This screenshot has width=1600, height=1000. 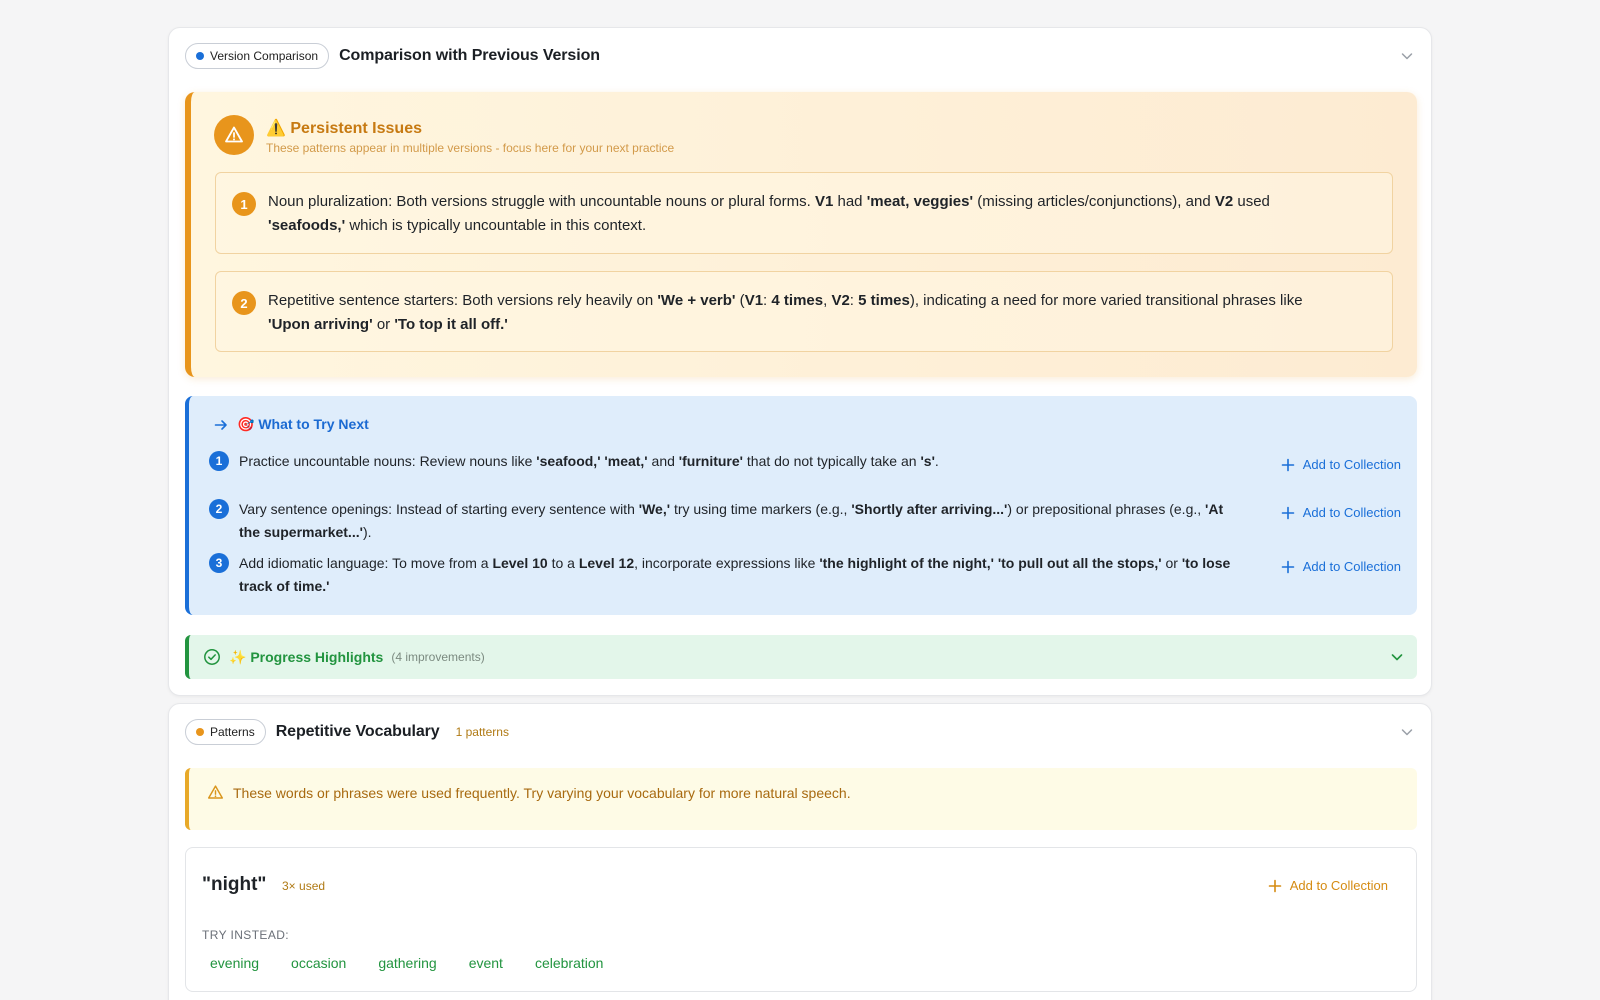 I want to click on orange-dot-icon, so click(x=200, y=732).